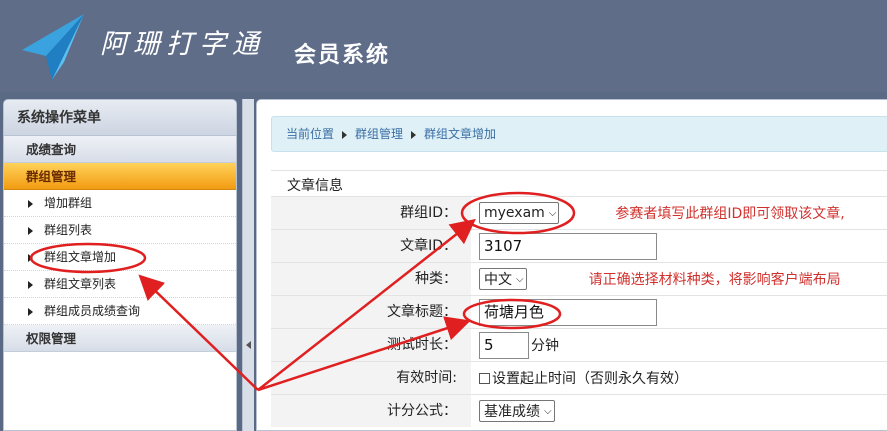 This screenshot has height=431, width=887. I want to click on category-row: 种类： 中文 ⌵ 请正确选择材料种类，将影响客户端布局, so click(579, 278).